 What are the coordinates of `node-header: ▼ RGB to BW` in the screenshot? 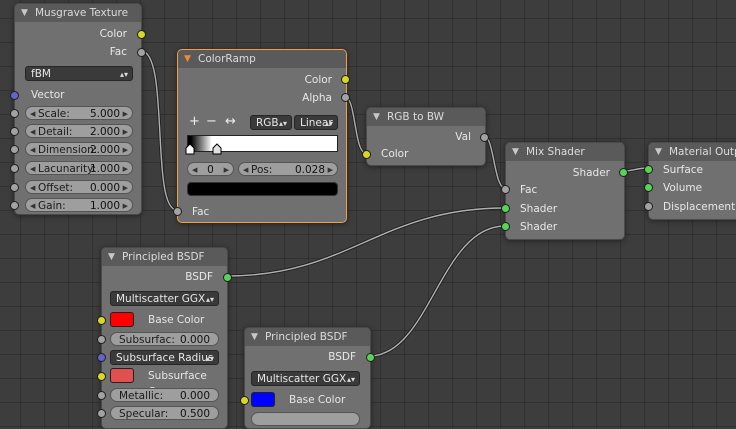 It's located at (426, 117).